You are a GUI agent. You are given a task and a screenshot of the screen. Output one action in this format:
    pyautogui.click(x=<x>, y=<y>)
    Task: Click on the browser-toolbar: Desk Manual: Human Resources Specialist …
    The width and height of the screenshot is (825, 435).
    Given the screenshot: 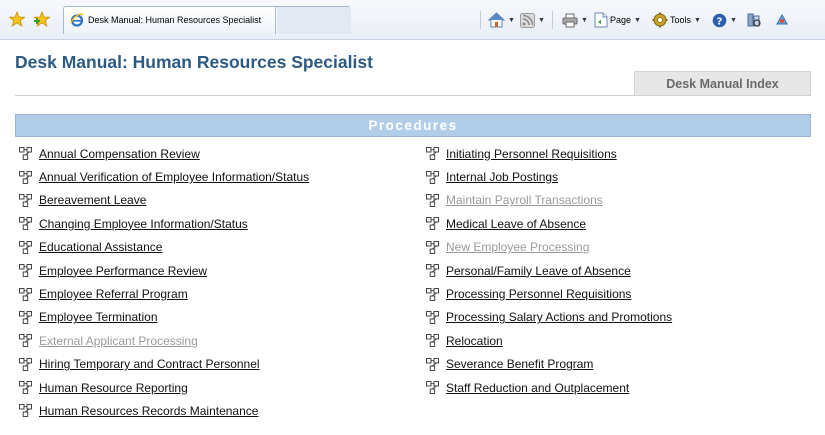 What is the action you would take?
    pyautogui.click(x=412, y=20)
    